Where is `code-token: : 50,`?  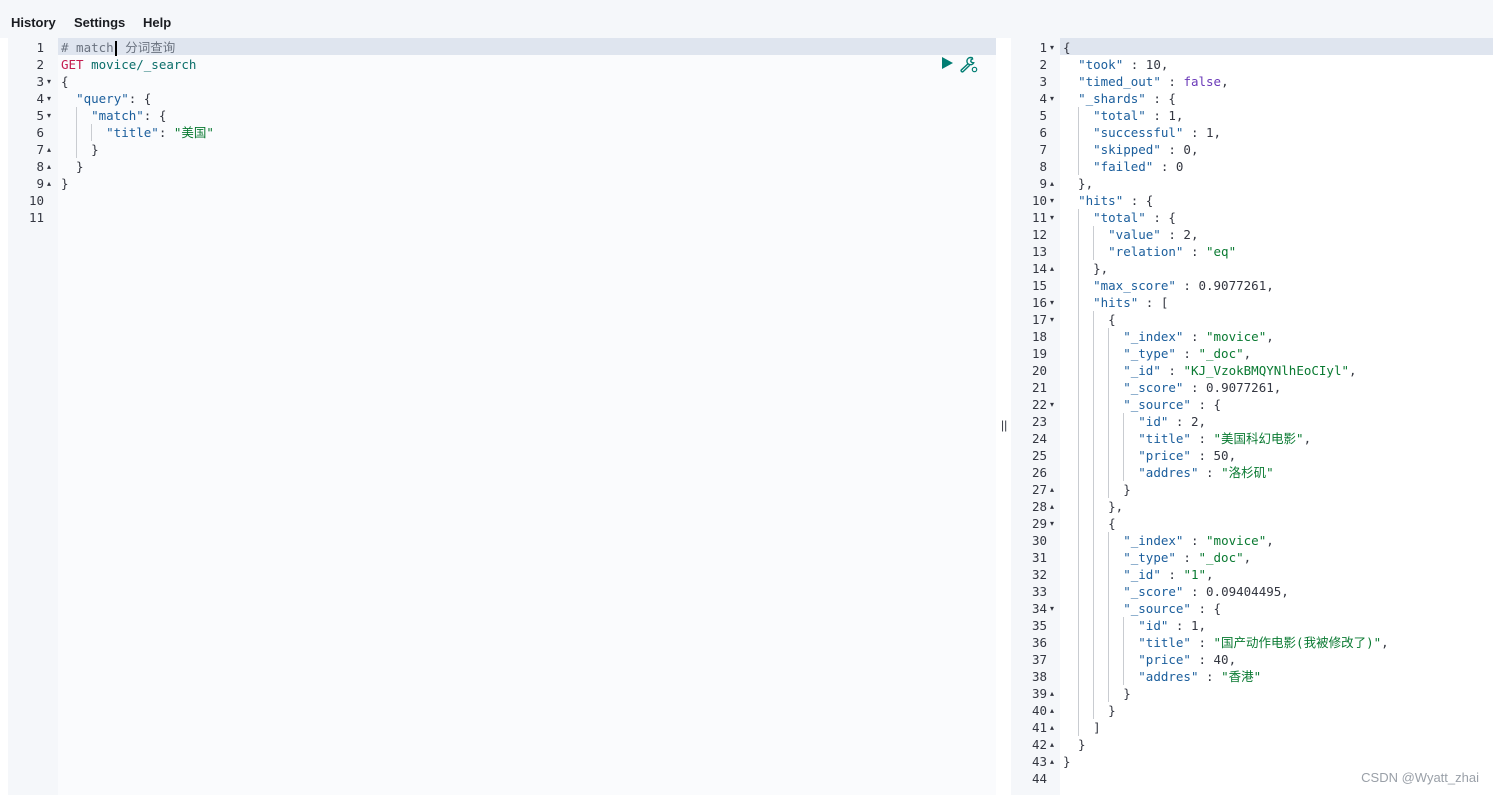
code-token: : 50, is located at coordinates (1213, 455).